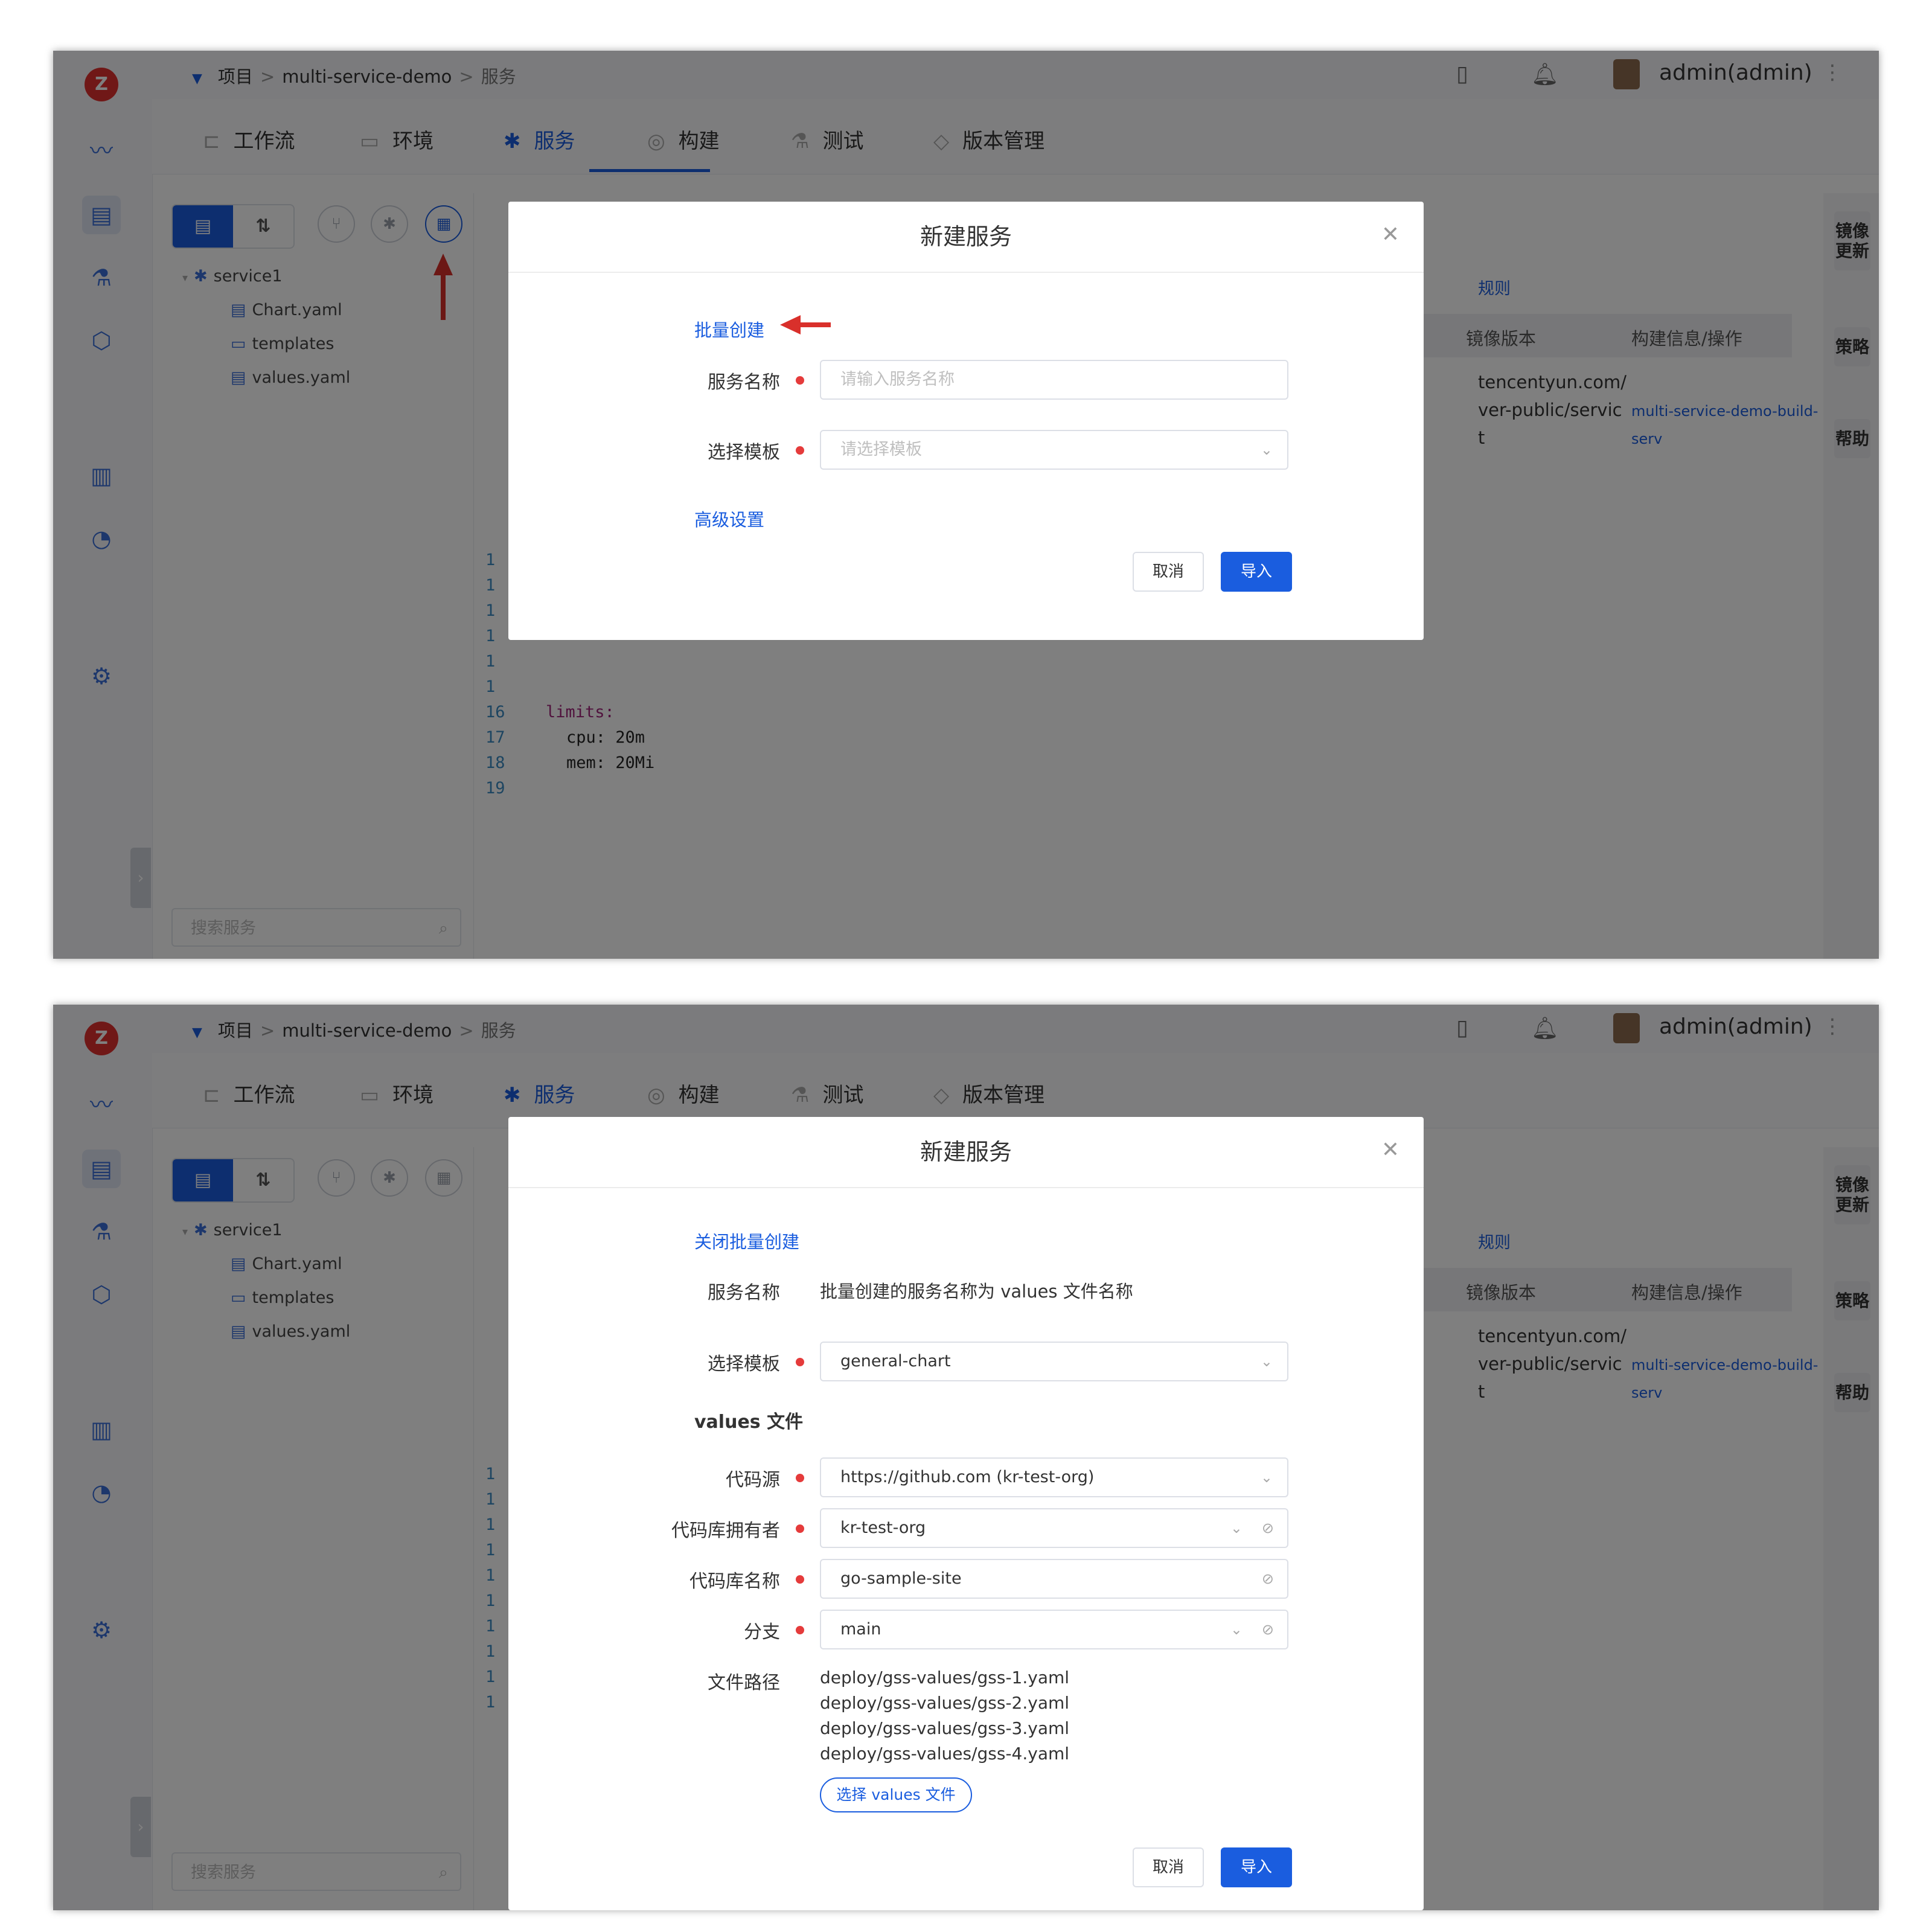  I want to click on template-select: 请选择模板 ⌄, so click(1054, 450).